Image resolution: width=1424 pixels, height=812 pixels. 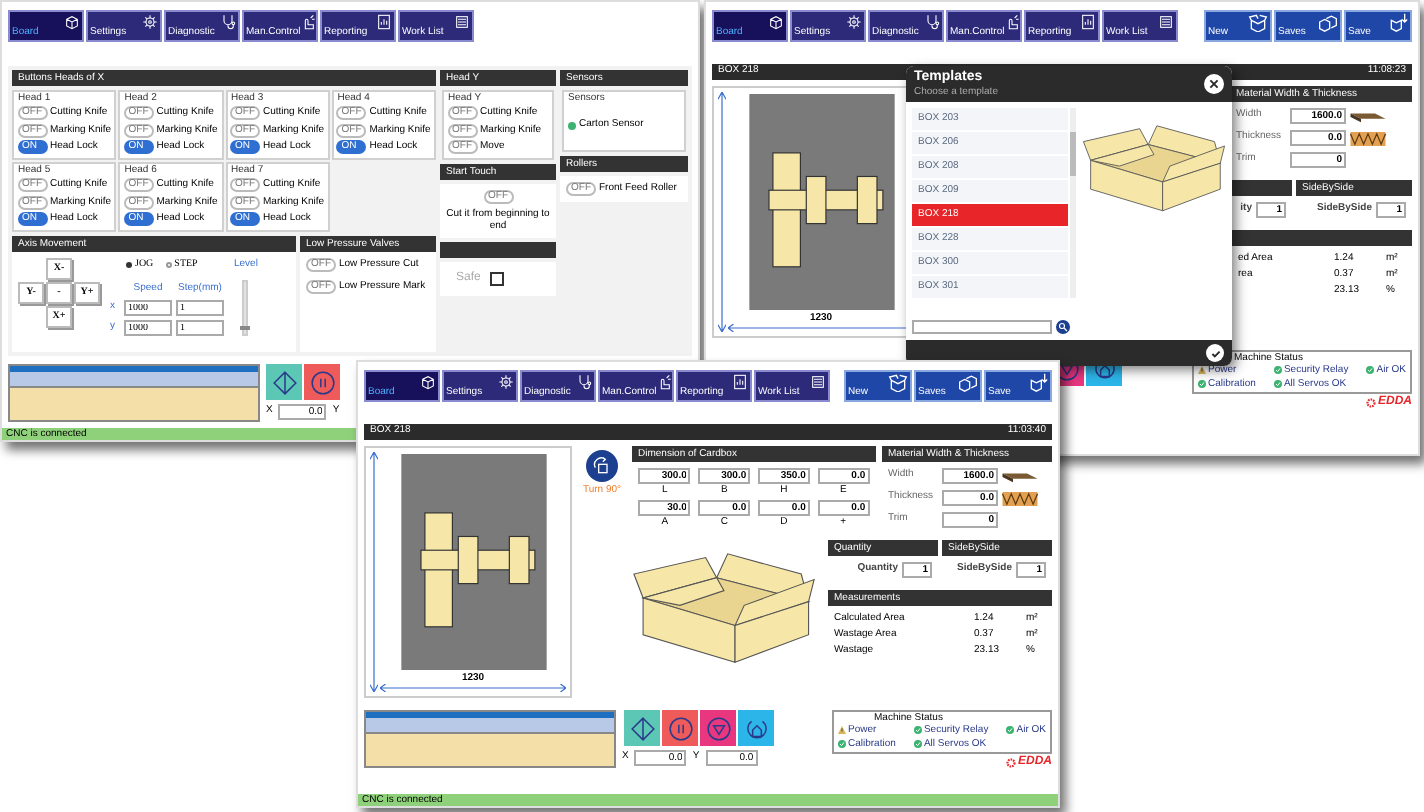 I want to click on confirm-button, so click(x=1215, y=353).